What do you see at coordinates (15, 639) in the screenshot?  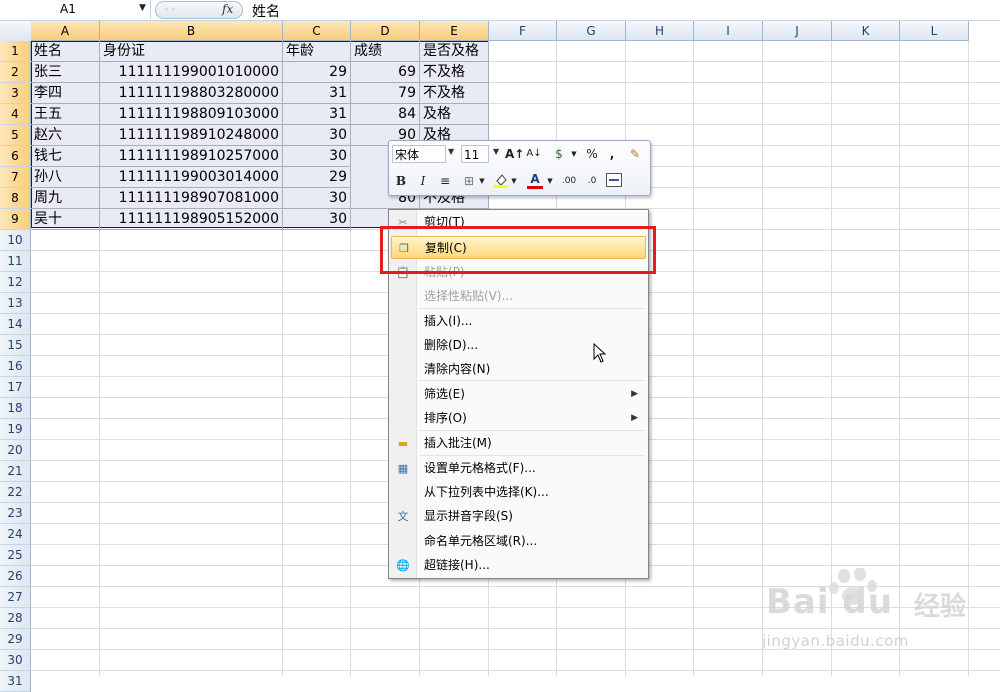 I see `row-header-29: 29` at bounding box center [15, 639].